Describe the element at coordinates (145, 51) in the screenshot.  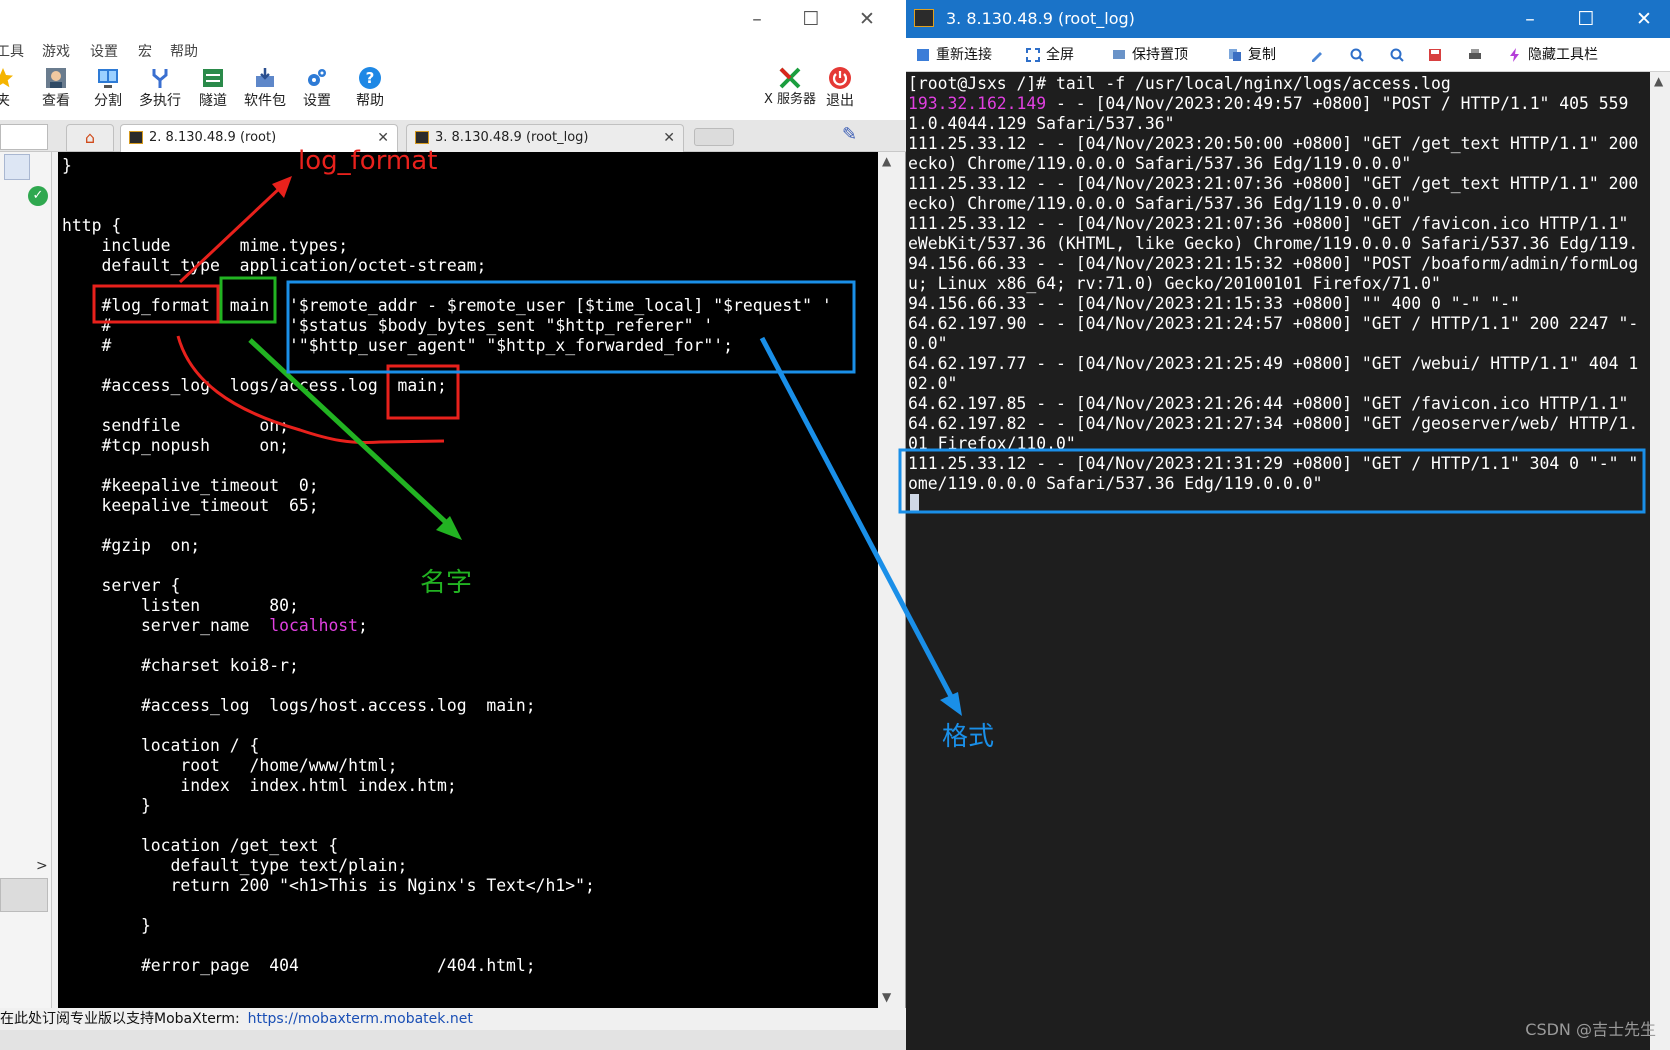
I see `menu-macro: 宏` at that location.